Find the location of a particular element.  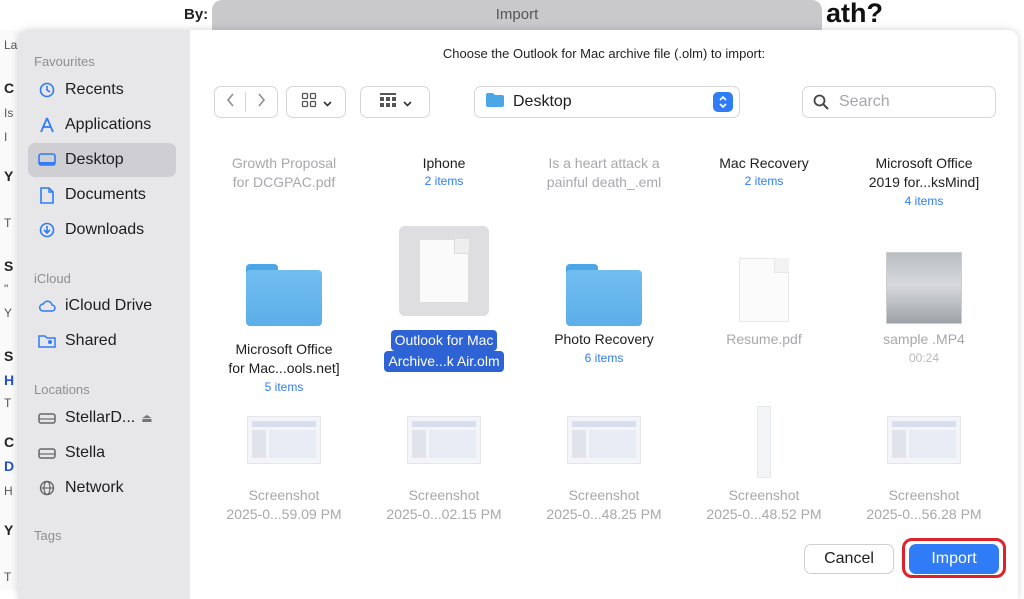

file-name-line2: 2025-0...48.25 PM is located at coordinates (604, 514).